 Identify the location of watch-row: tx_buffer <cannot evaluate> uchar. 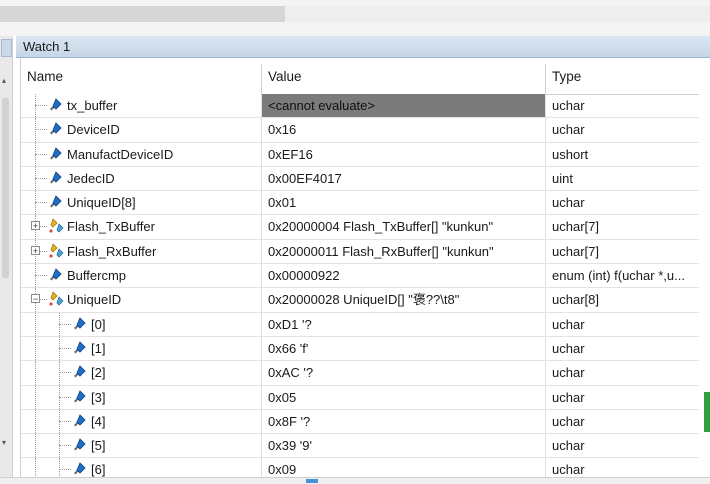
(360, 106).